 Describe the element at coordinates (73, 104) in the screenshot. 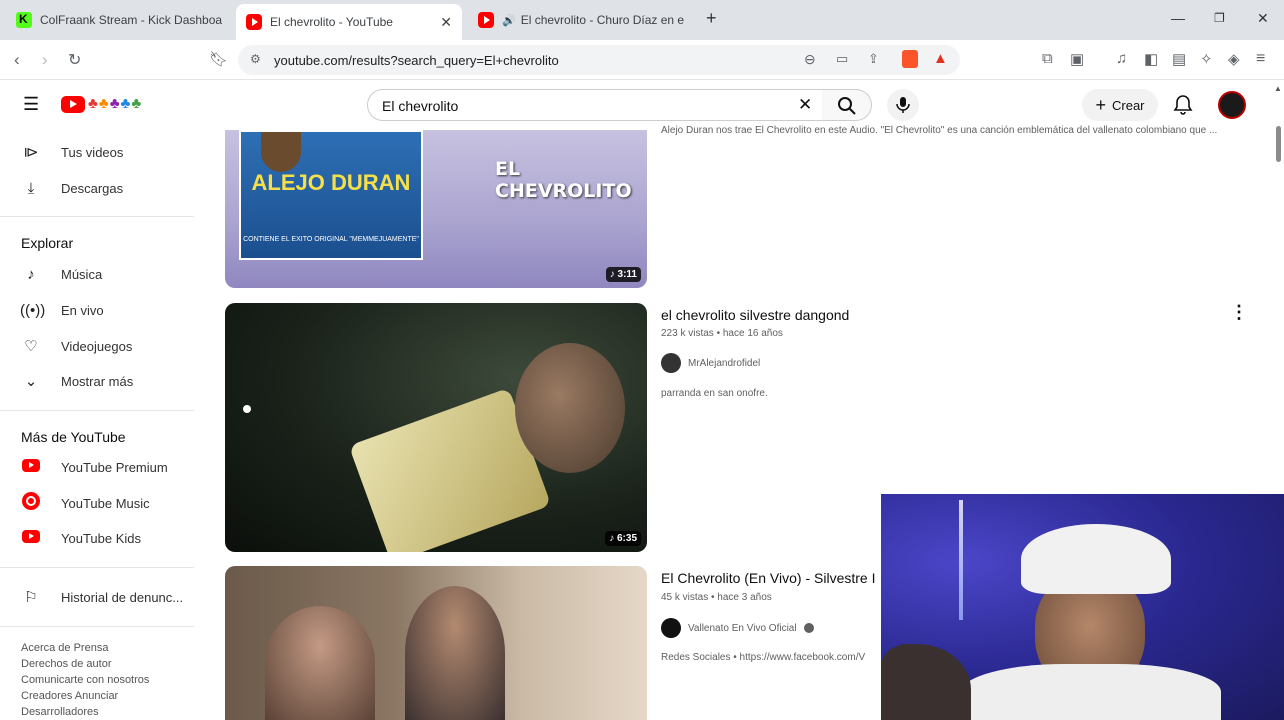

I see `youtube-logo-icon` at that location.